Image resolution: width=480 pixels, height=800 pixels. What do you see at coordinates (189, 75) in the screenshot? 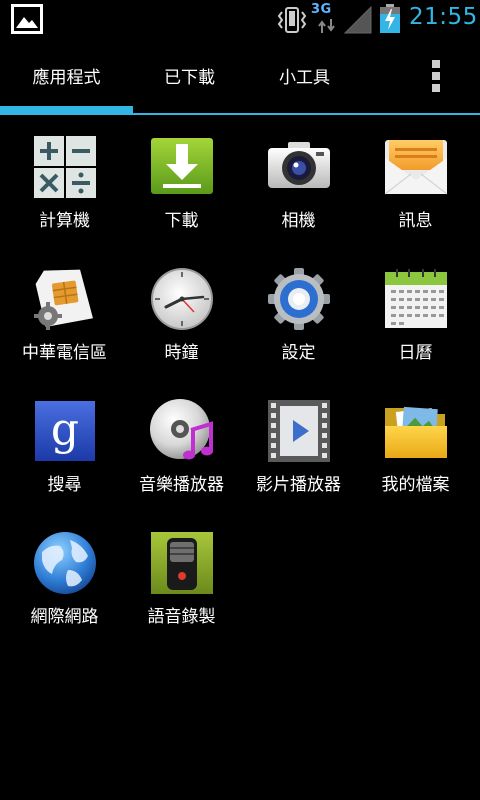
I see `tab-downloaded: 已下載` at bounding box center [189, 75].